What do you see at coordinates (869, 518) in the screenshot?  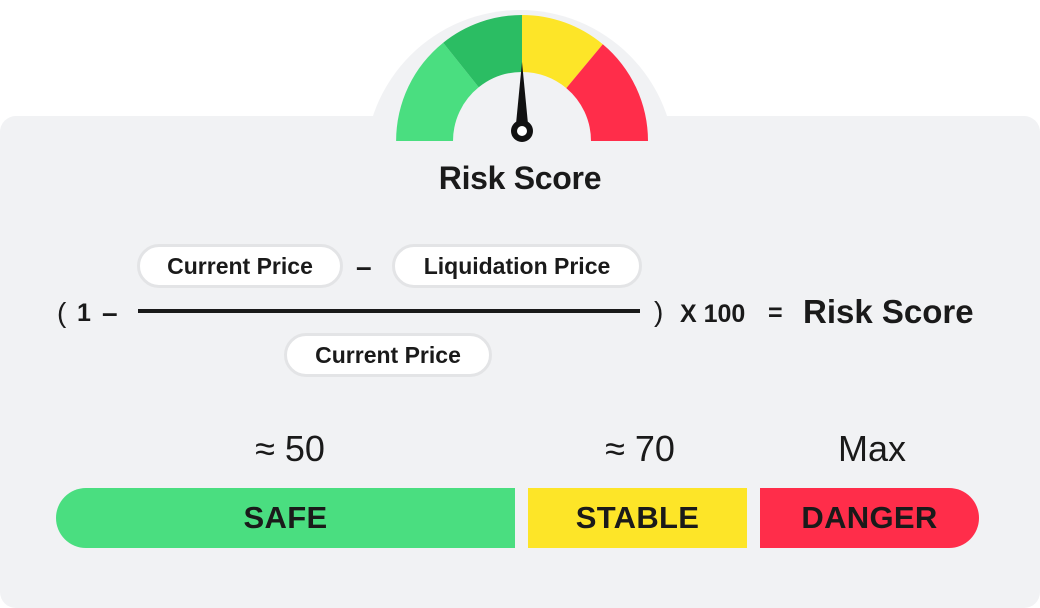 I see `segment-danger: DANGER` at bounding box center [869, 518].